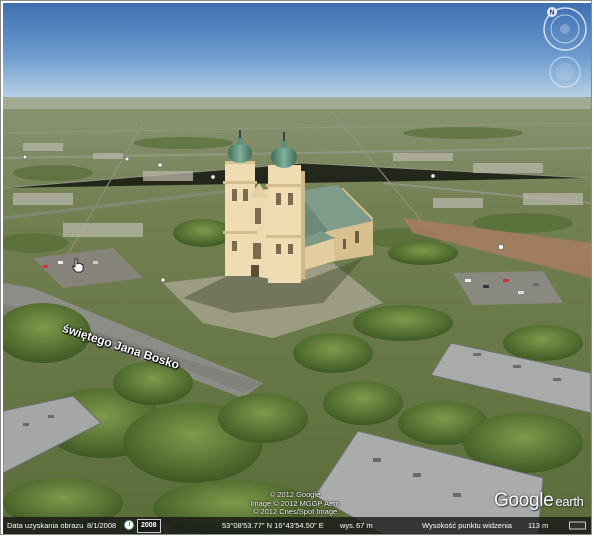 This screenshot has width=594, height=537. Describe the element at coordinates (273, 525) in the screenshot. I see `coordinates: 53°08'53.77" N 16°43'54.50" E` at that location.